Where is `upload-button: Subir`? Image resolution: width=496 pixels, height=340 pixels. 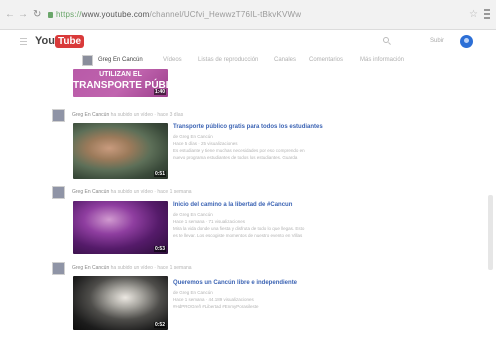
upload-button: Subir is located at coordinates (437, 41).